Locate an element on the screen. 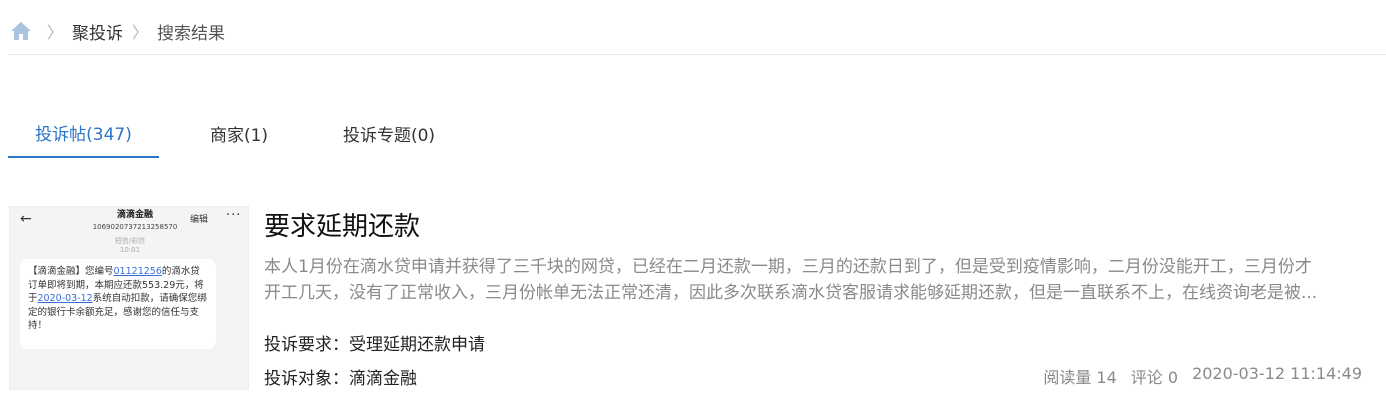 This screenshot has width=1386, height=400. tab-complaints: 投诉帖(347) is located at coordinates (83, 133).